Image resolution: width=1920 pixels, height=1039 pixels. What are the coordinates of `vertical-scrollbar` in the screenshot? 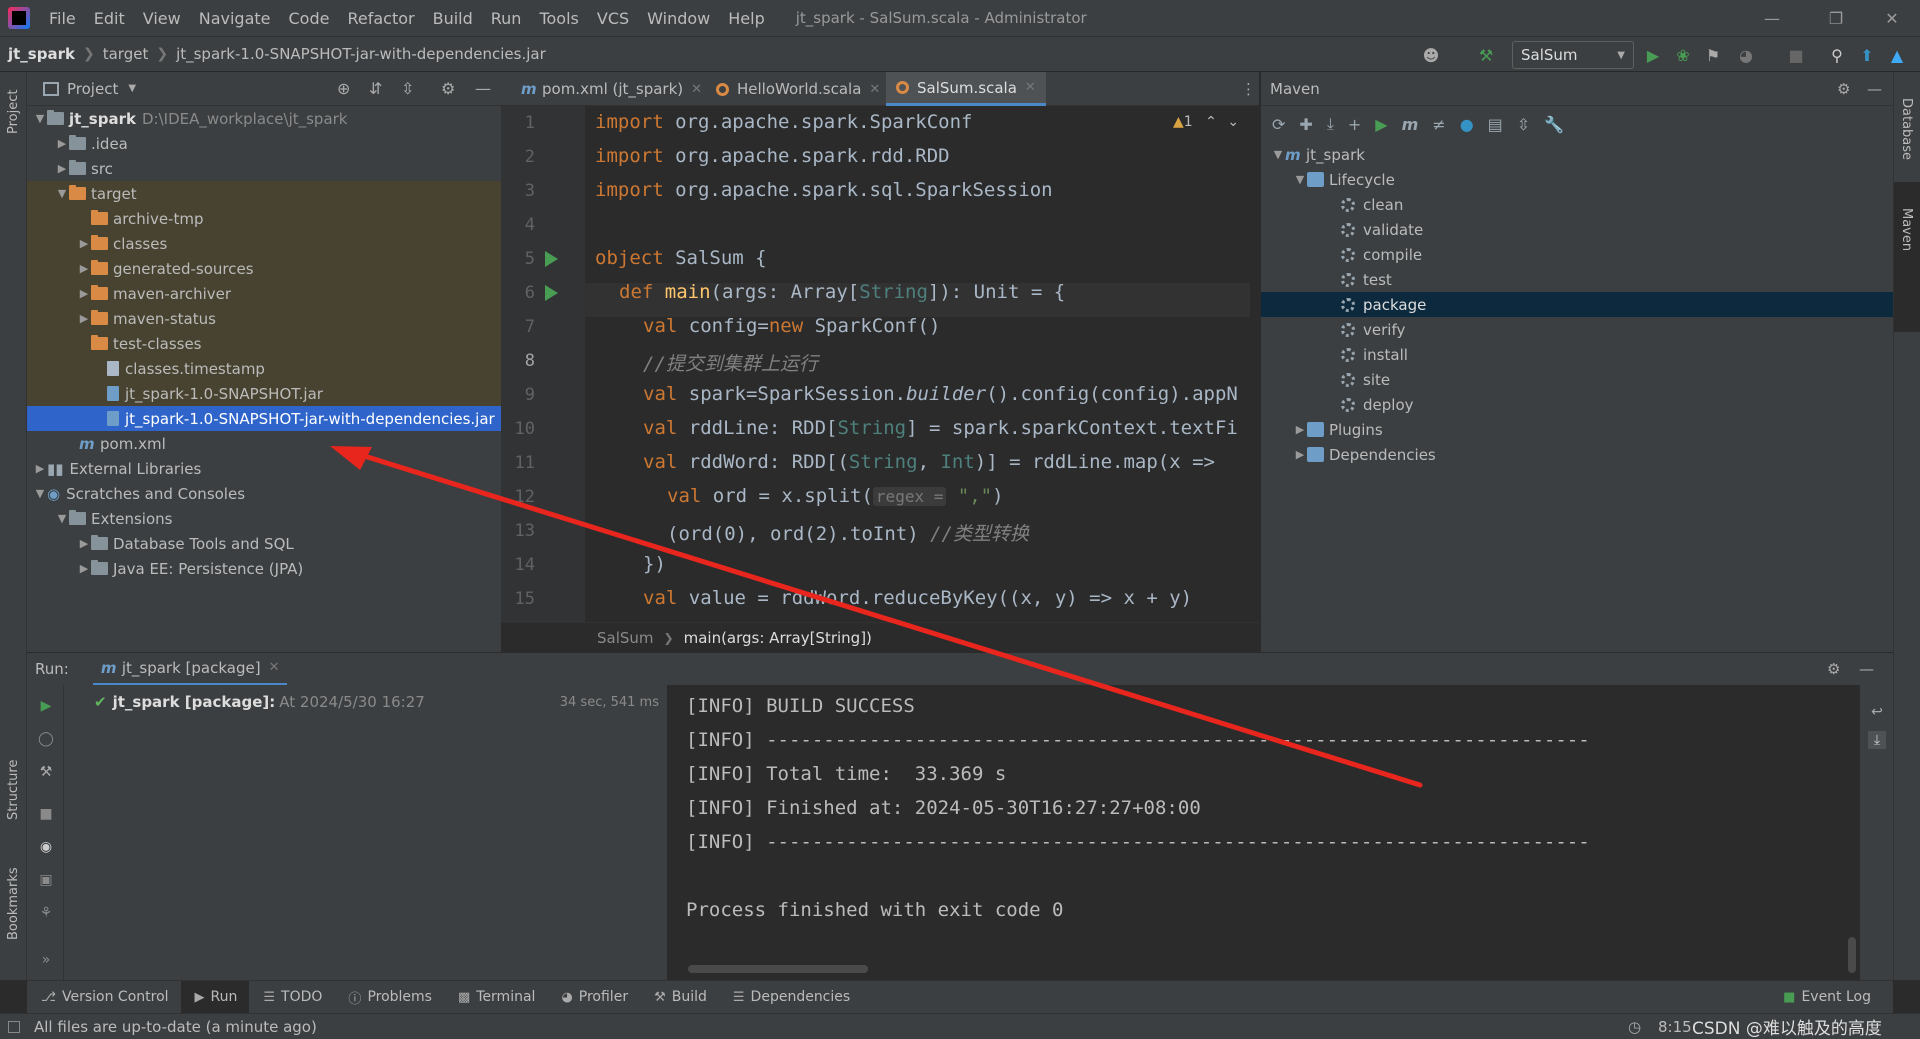 It's located at (1852, 955).